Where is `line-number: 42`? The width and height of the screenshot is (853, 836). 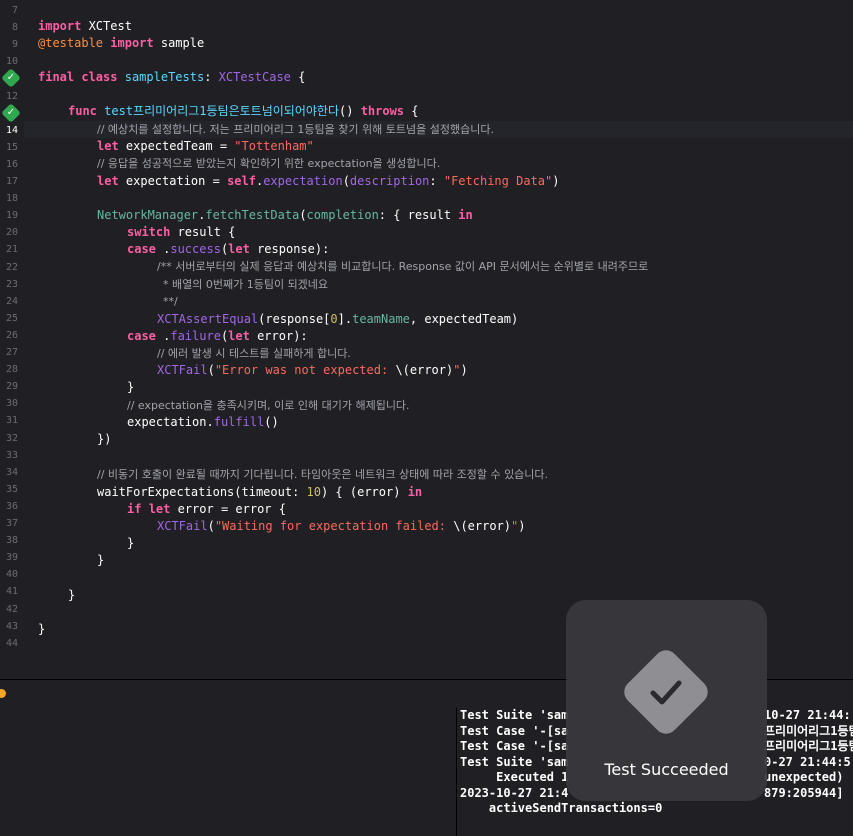 line-number: 42 is located at coordinates (11, 609).